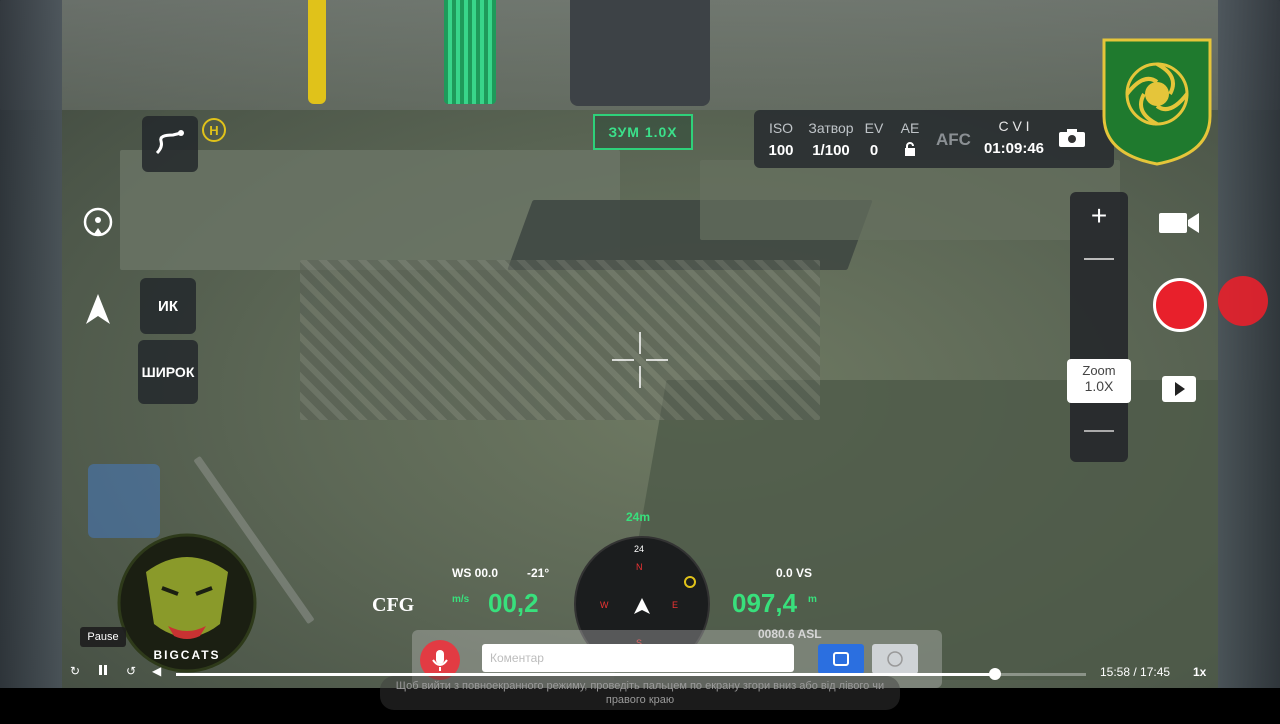 The image size is (1280, 724). What do you see at coordinates (675, 605) in the screenshot?
I see `compass-mark: E` at bounding box center [675, 605].